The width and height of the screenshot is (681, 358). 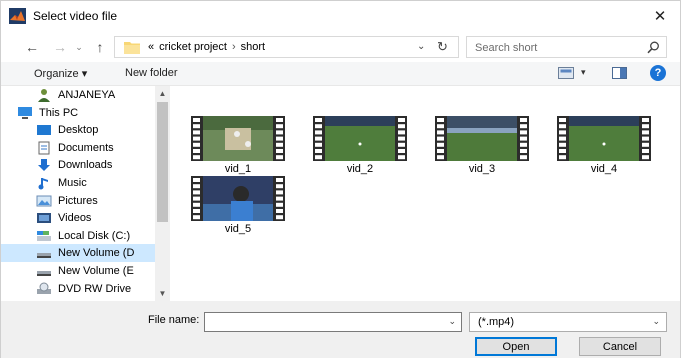 What do you see at coordinates (496, 322) in the screenshot?
I see `file-type-value: (*.mp4)` at bounding box center [496, 322].